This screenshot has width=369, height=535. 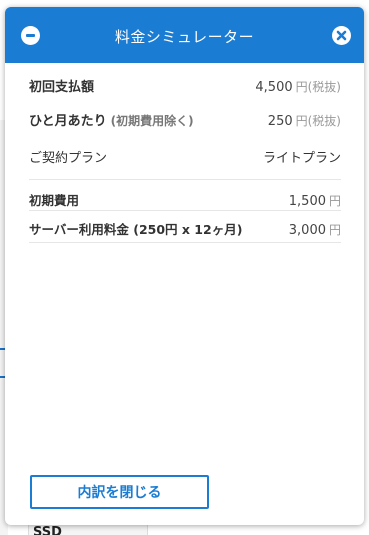 I want to click on row-label-note: (初期費用除く), so click(x=152, y=121).